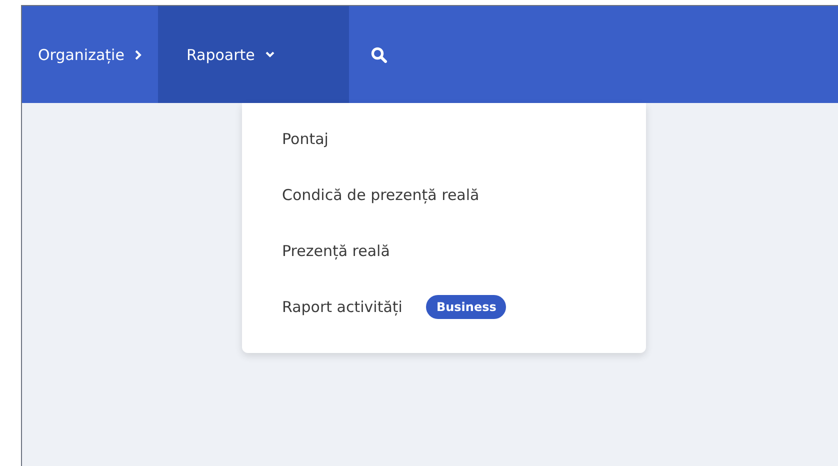 This screenshot has width=838, height=466. I want to click on menu-item: Pontaj, so click(305, 139).